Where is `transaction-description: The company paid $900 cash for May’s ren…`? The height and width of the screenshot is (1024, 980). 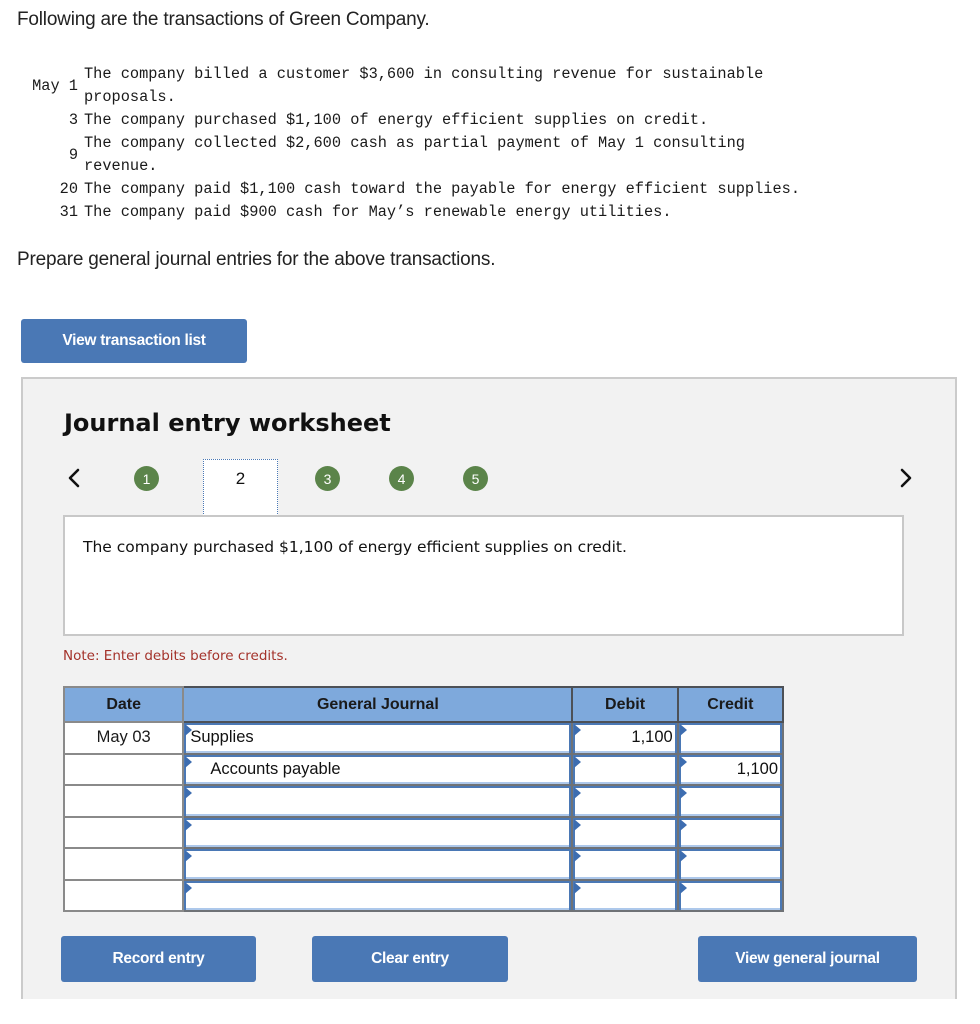 transaction-description: The company paid $900 cash for May’s ren… is located at coordinates (378, 212).